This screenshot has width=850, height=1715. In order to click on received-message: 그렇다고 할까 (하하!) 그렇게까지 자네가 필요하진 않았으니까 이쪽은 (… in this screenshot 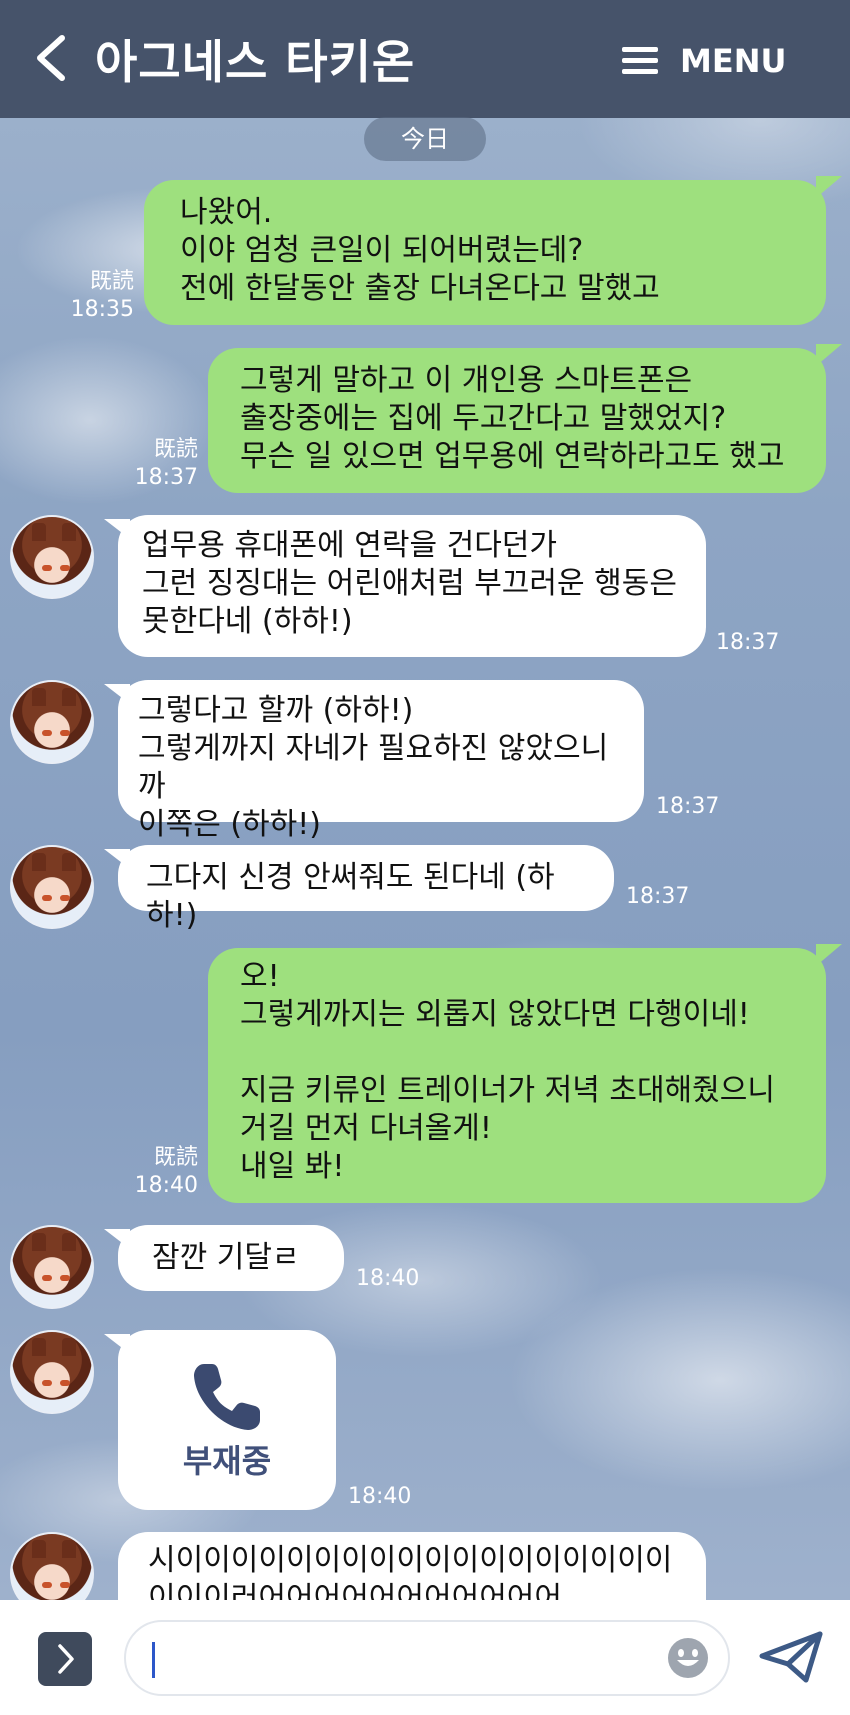, I will do `click(374, 761)`.